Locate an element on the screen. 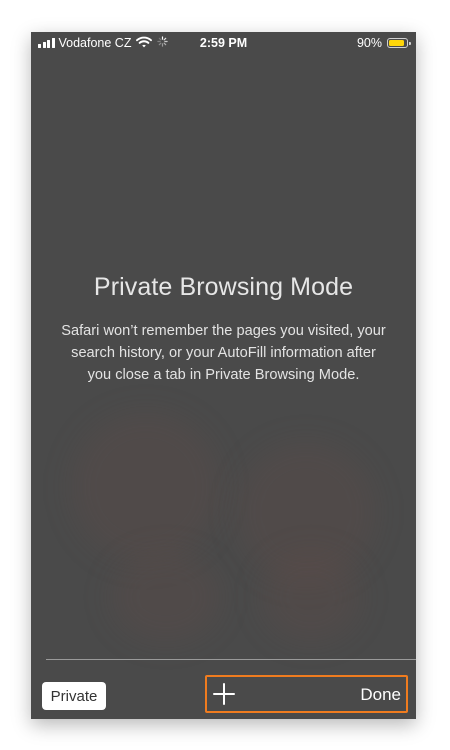  page-title: Private Browsing Mode is located at coordinates (223, 287).